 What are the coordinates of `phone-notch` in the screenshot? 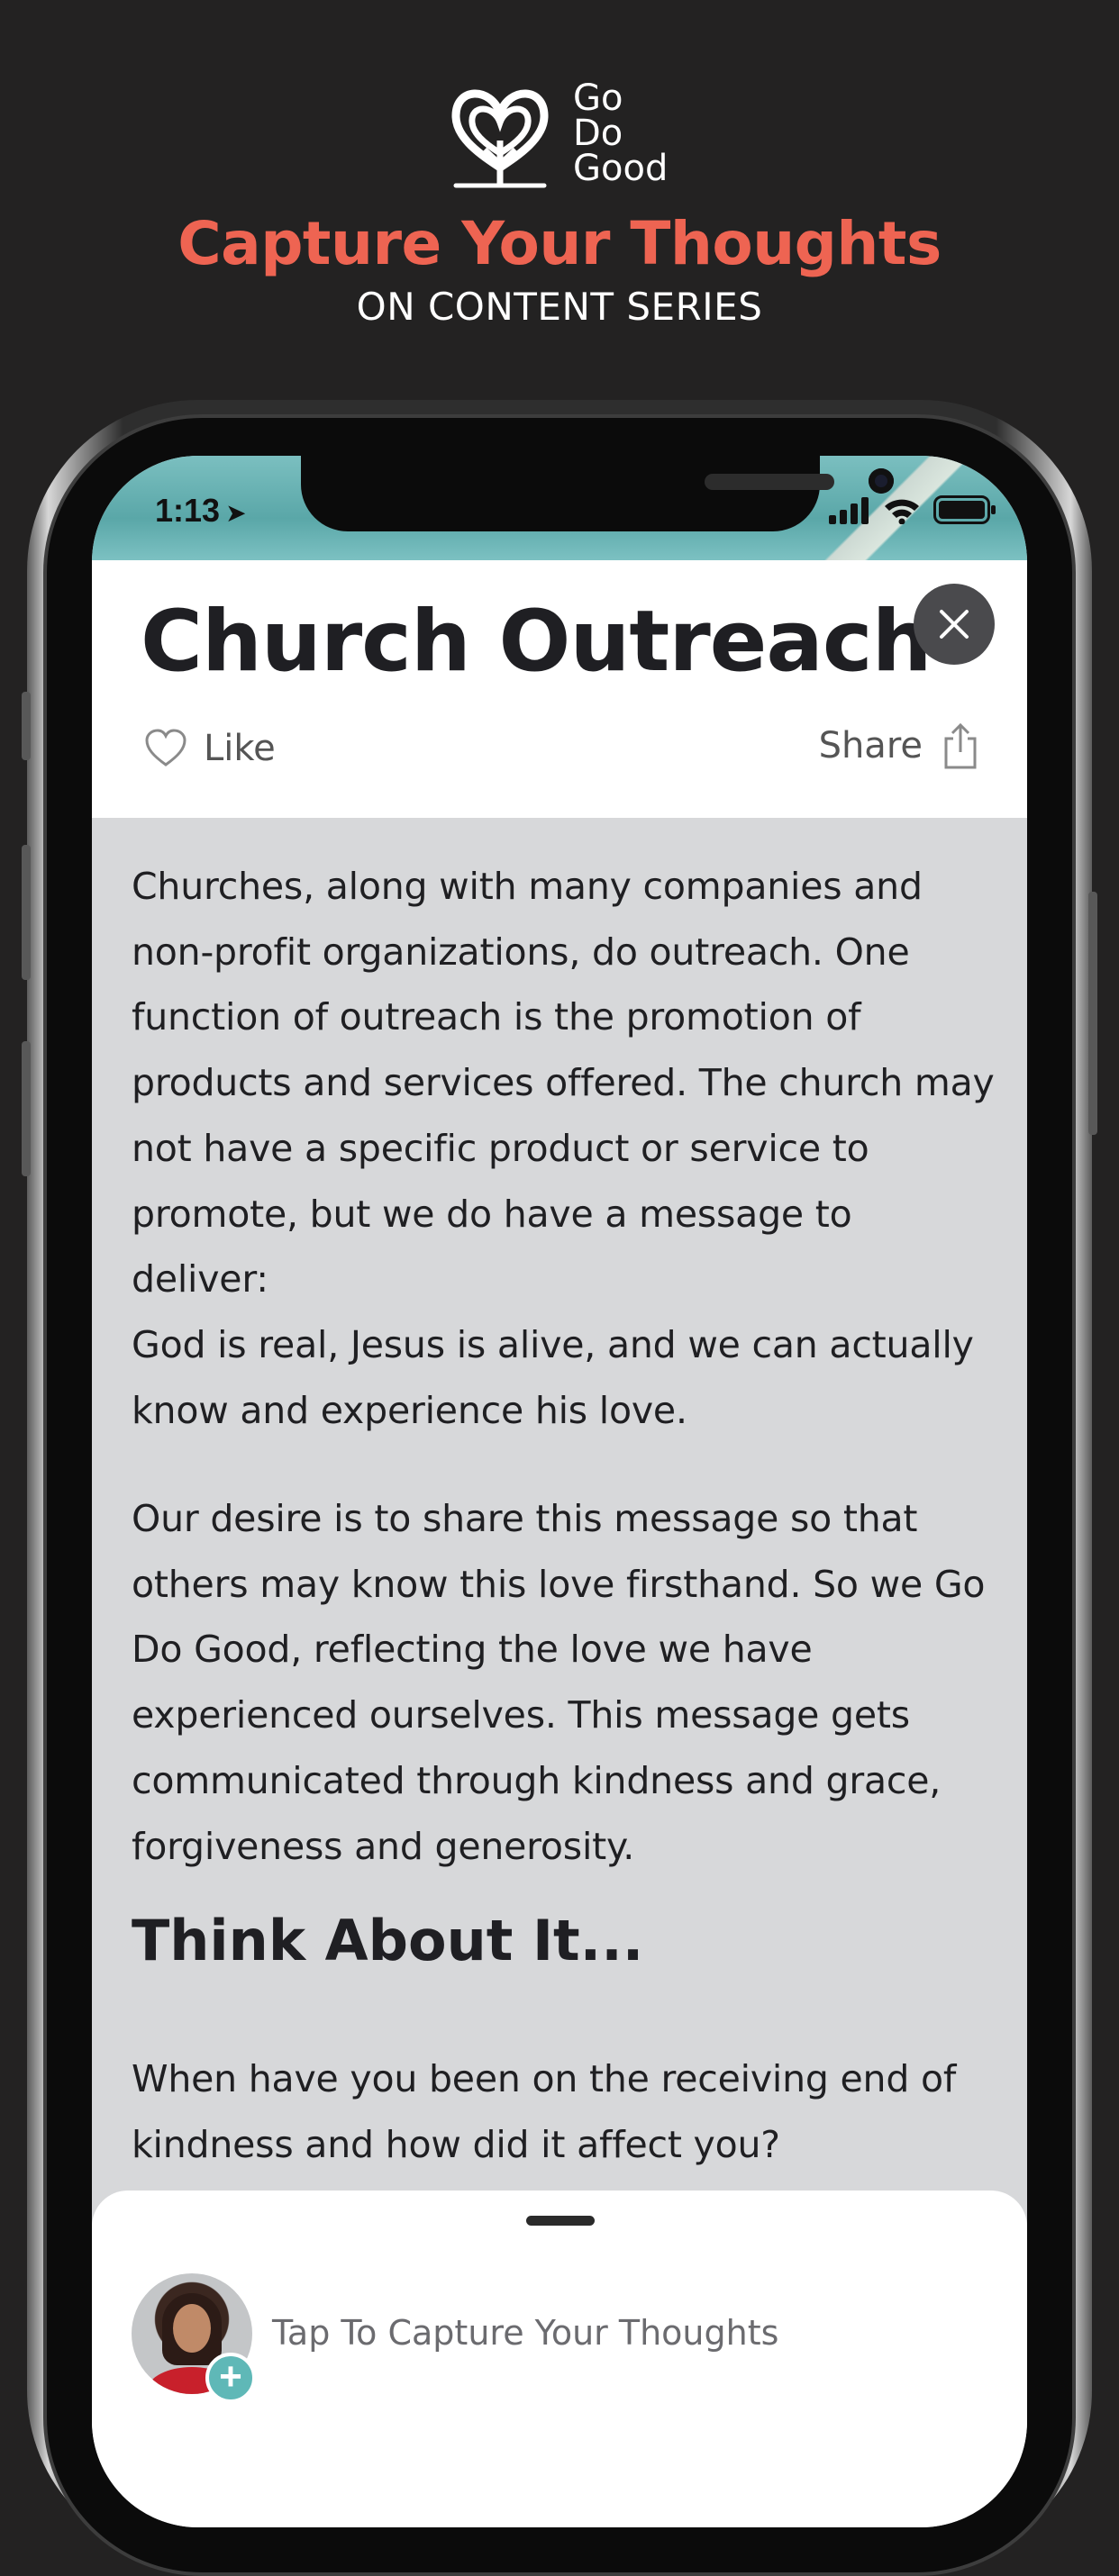 It's located at (598, 493).